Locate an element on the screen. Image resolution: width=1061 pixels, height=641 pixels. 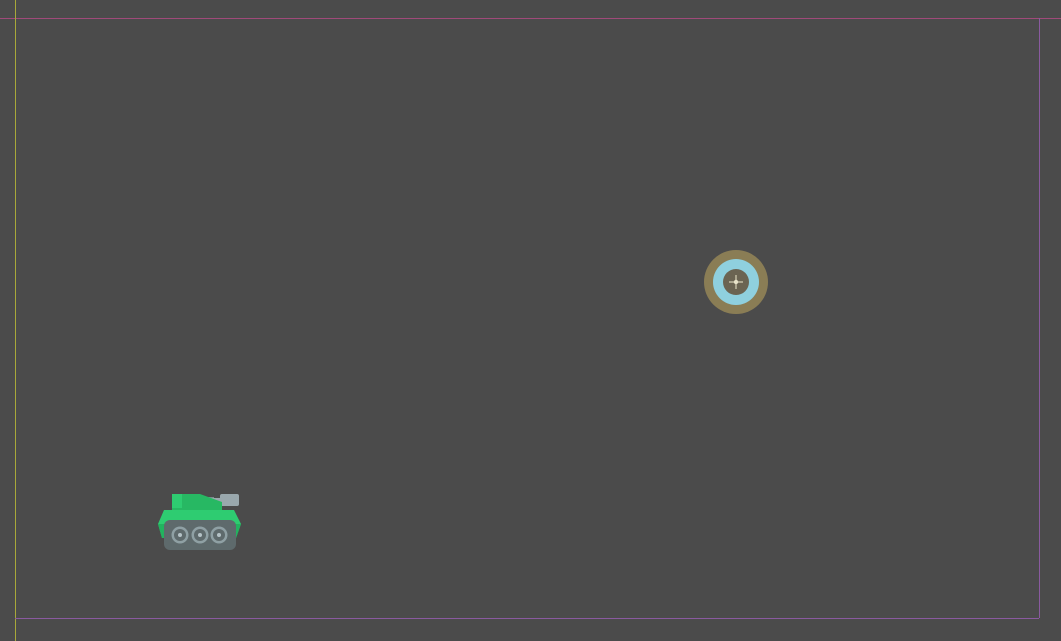
tank-wheels is located at coordinates (199, 535).